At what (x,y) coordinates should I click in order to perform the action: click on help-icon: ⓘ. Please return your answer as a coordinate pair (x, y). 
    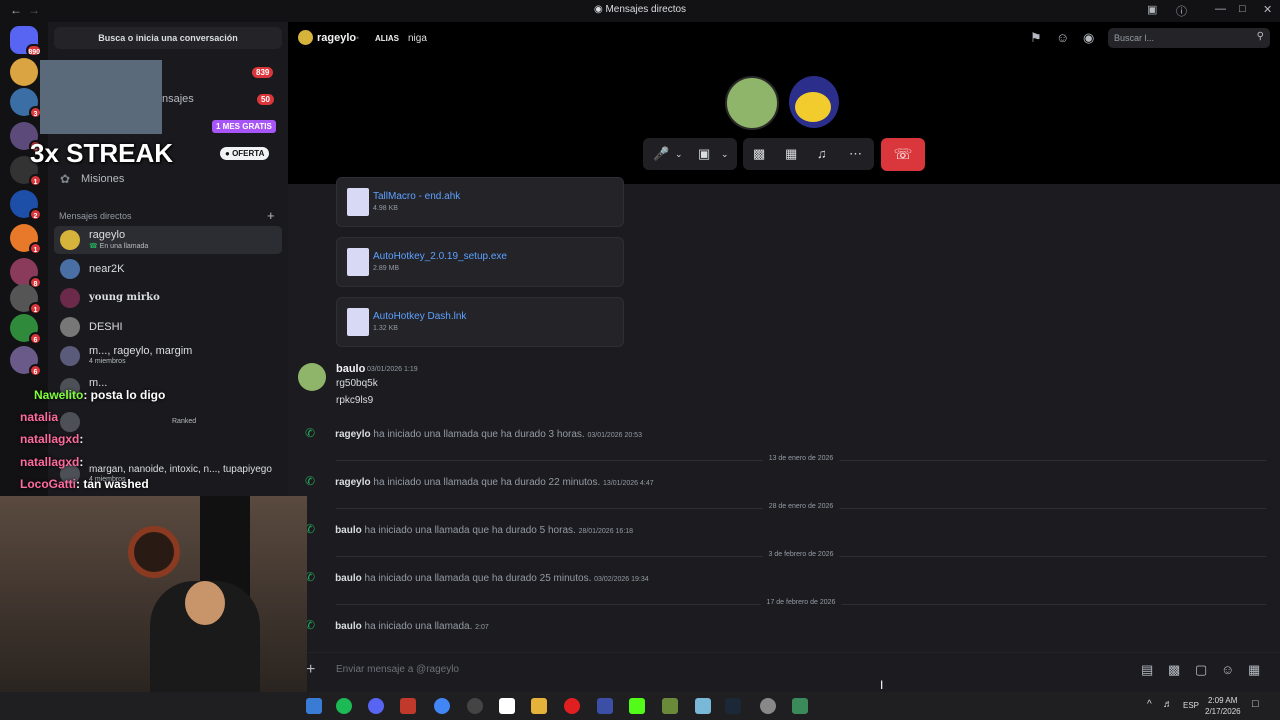
    Looking at the image, I should click on (1181, 11).